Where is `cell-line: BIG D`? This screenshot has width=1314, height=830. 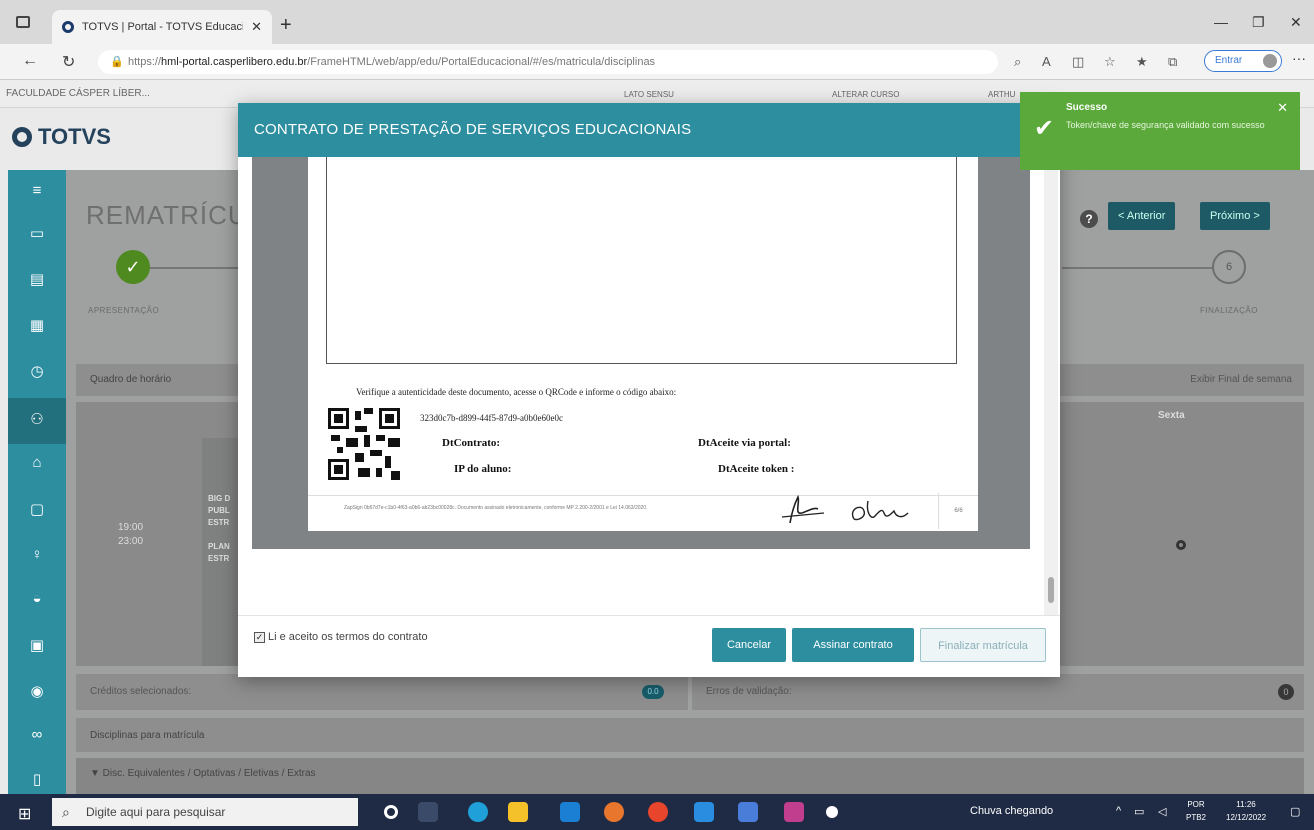 cell-line: BIG D is located at coordinates (219, 498).